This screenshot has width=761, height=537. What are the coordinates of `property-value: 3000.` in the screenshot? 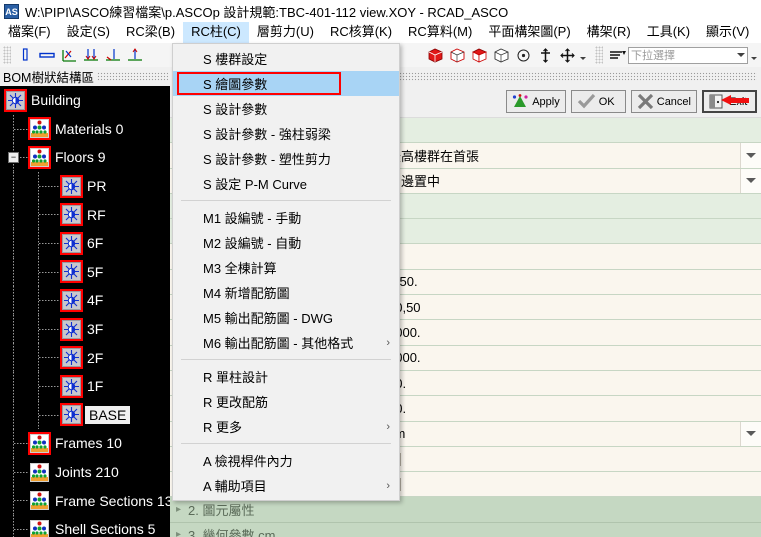 It's located at (571, 358).